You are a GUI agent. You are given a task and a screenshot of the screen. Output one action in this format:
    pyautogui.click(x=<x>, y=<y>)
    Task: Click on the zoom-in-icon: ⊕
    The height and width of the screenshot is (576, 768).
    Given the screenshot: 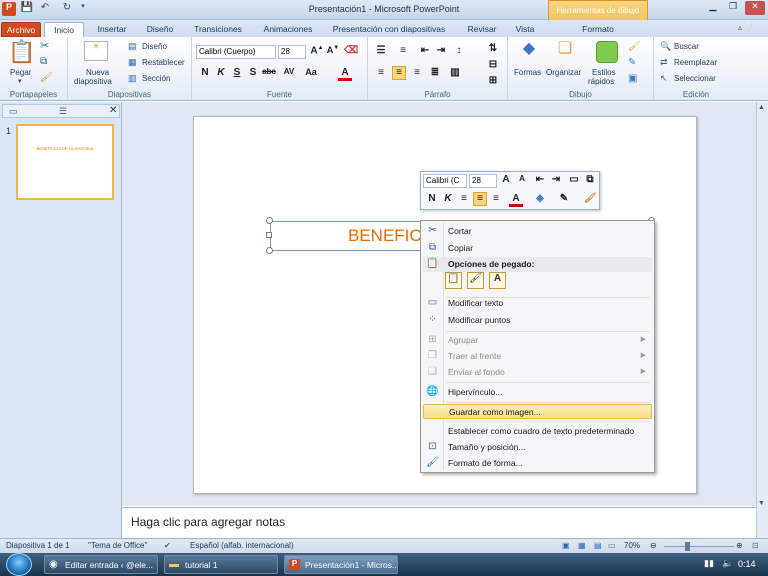 What is the action you would take?
    pyautogui.click(x=739, y=545)
    